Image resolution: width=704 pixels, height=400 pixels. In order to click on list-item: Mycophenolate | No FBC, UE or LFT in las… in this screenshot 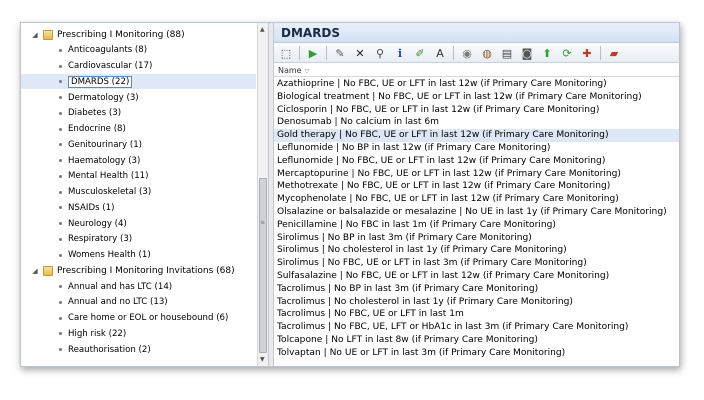, I will do `click(476, 199)`.